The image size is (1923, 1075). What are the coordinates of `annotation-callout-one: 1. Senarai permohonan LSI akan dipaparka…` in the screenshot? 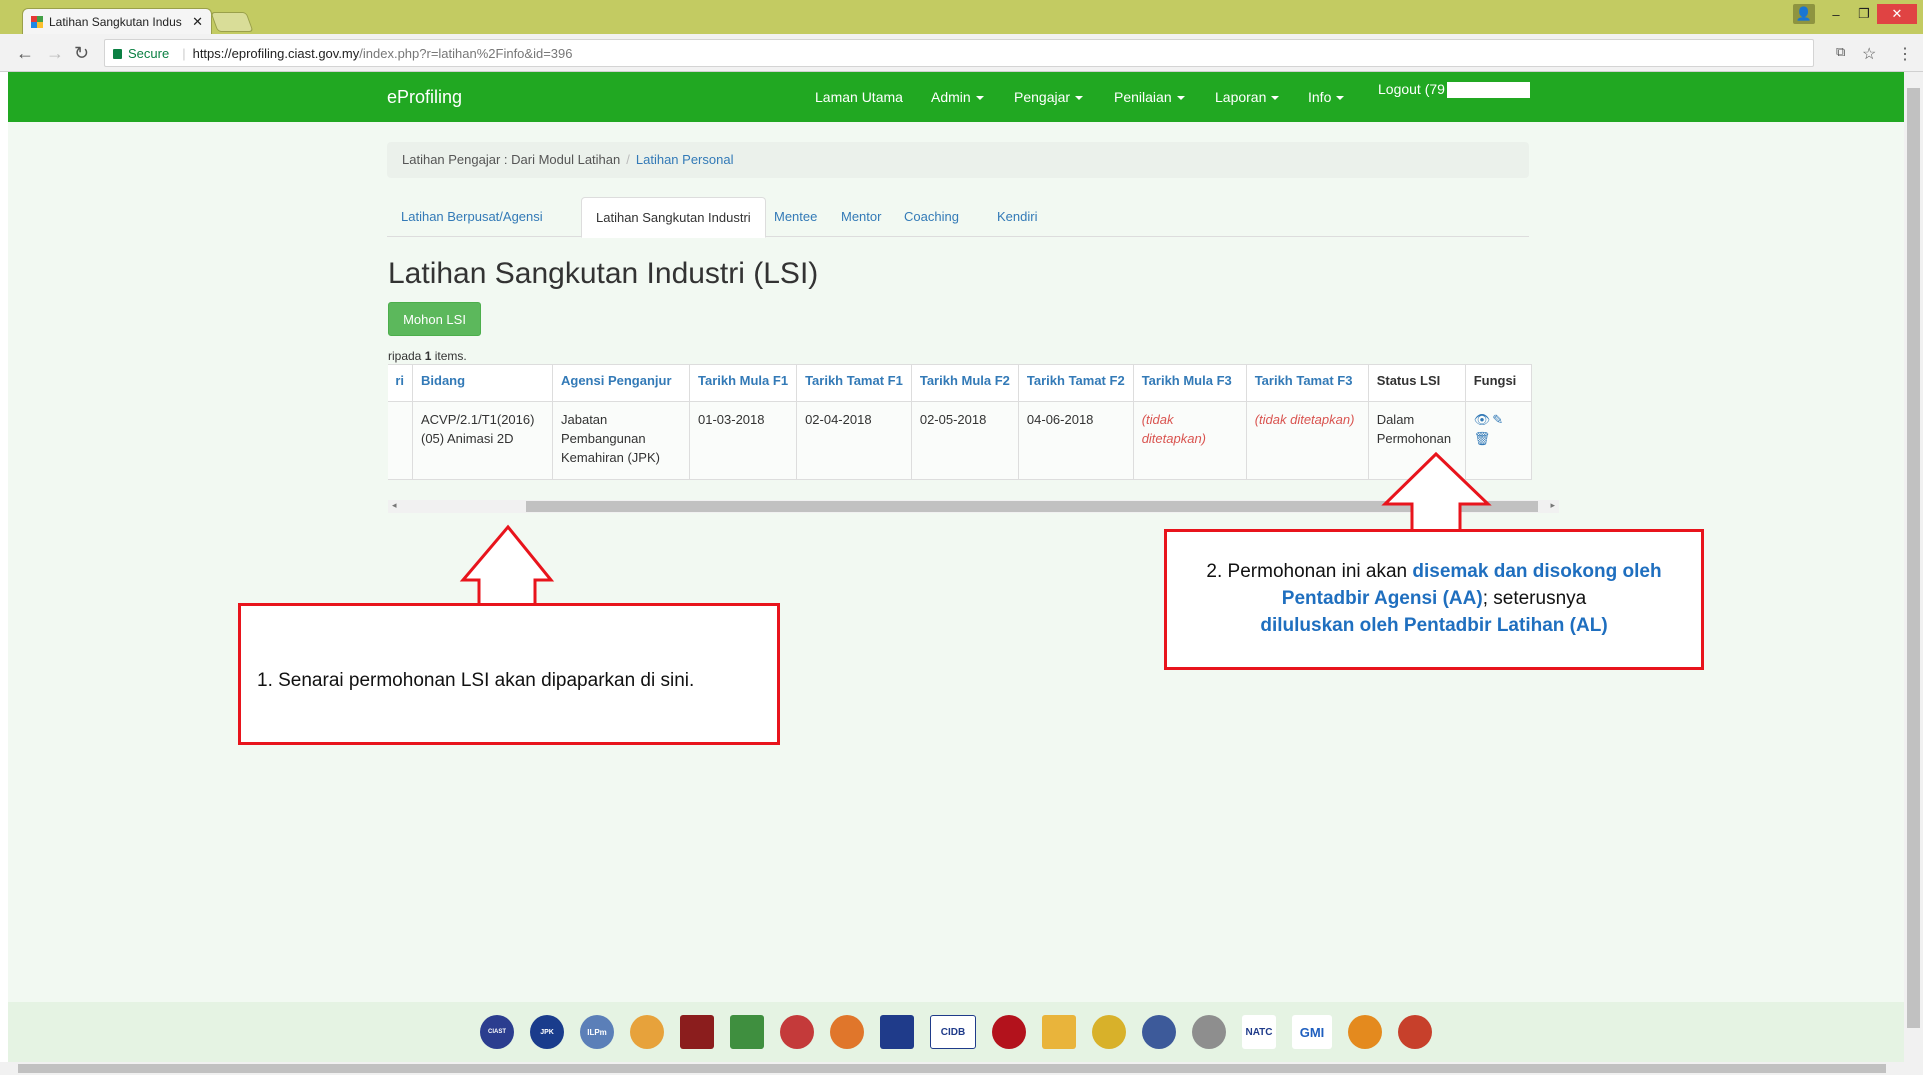 It's located at (509, 674).